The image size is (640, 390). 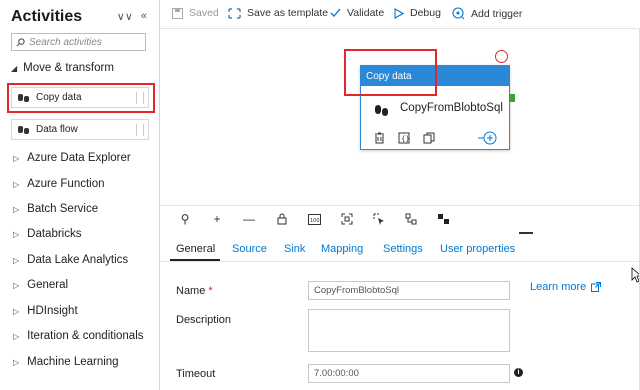 What do you see at coordinates (80, 129) in the screenshot?
I see `activity-data-flow: Data flow` at bounding box center [80, 129].